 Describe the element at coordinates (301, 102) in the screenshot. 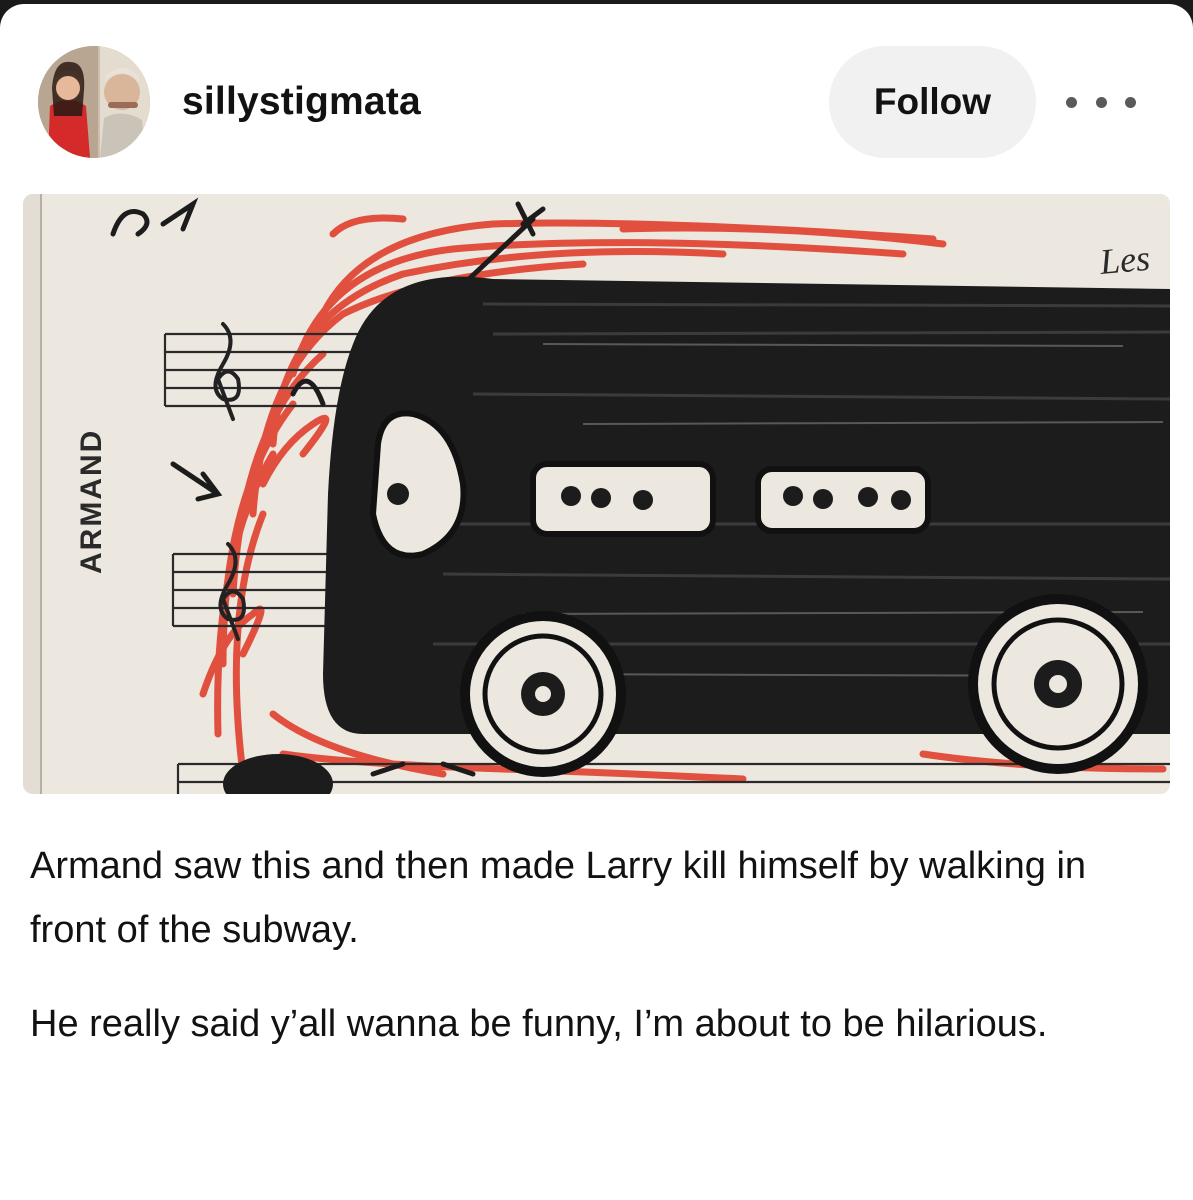

I see `username: sillystigmata` at that location.